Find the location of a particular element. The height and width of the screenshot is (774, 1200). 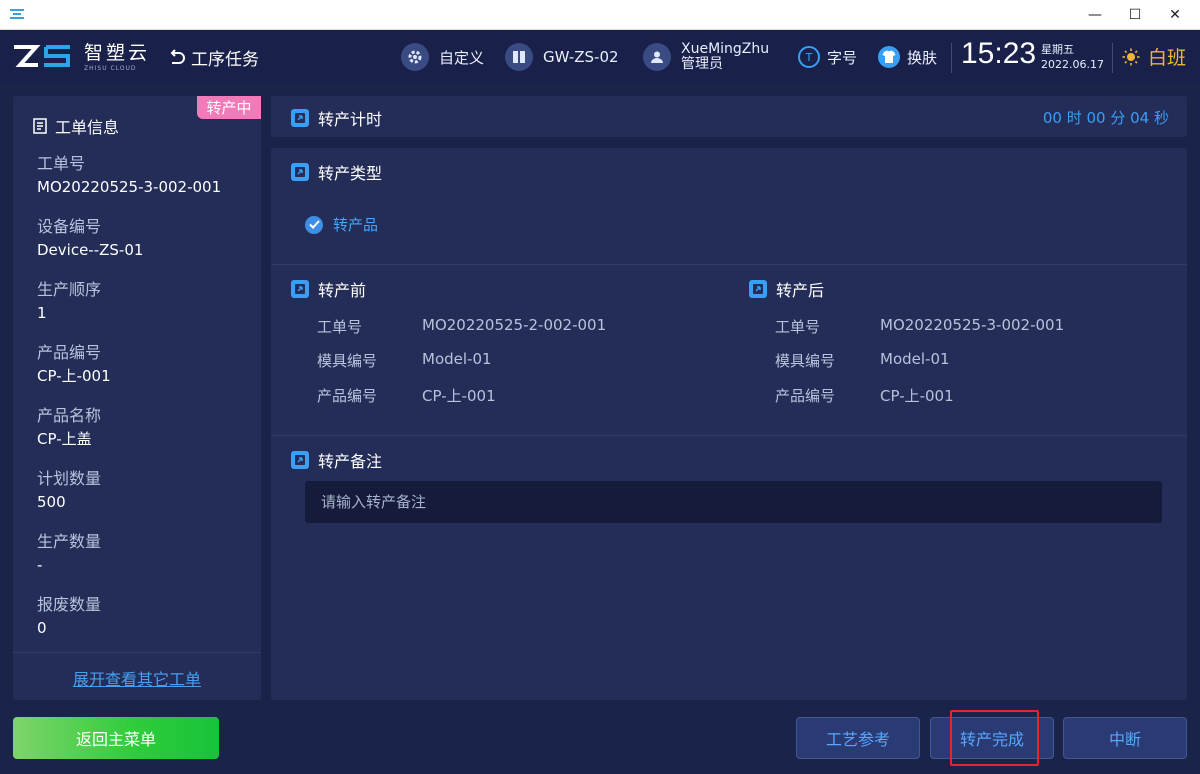

back-to-process-tasks: 工序任务 is located at coordinates (213, 57).